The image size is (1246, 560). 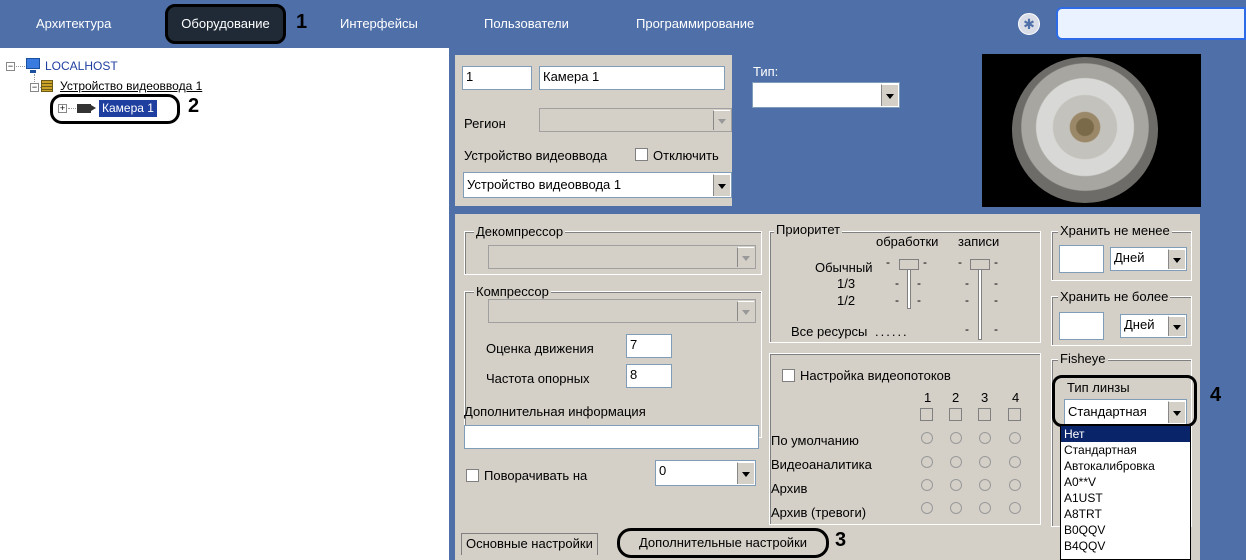 What do you see at coordinates (821, 464) in the screenshot?
I see `stream-row-analytics: Видеоаналитика` at bounding box center [821, 464].